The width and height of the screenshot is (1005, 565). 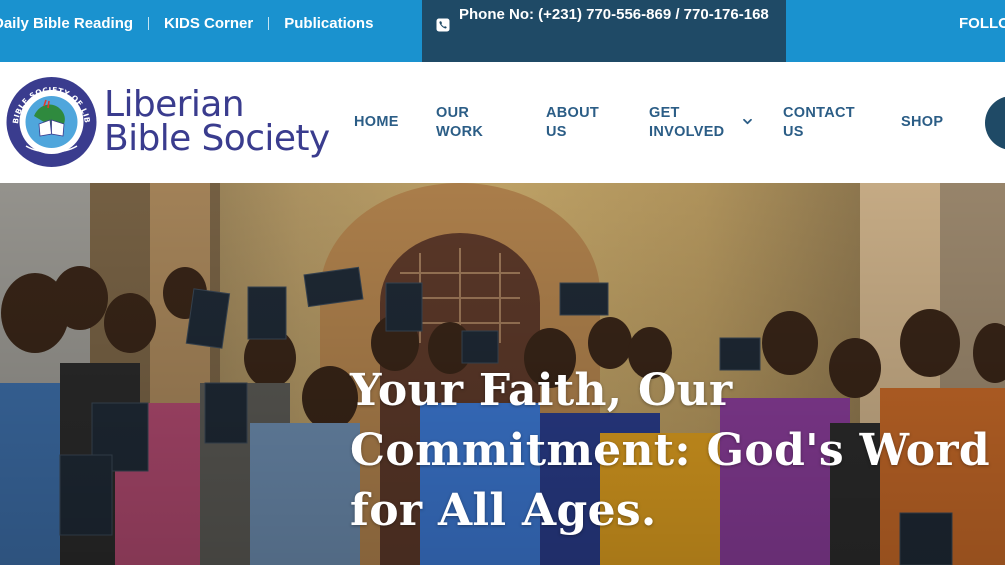 I want to click on nav-contact-us: CONTACT US, so click(x=819, y=122).